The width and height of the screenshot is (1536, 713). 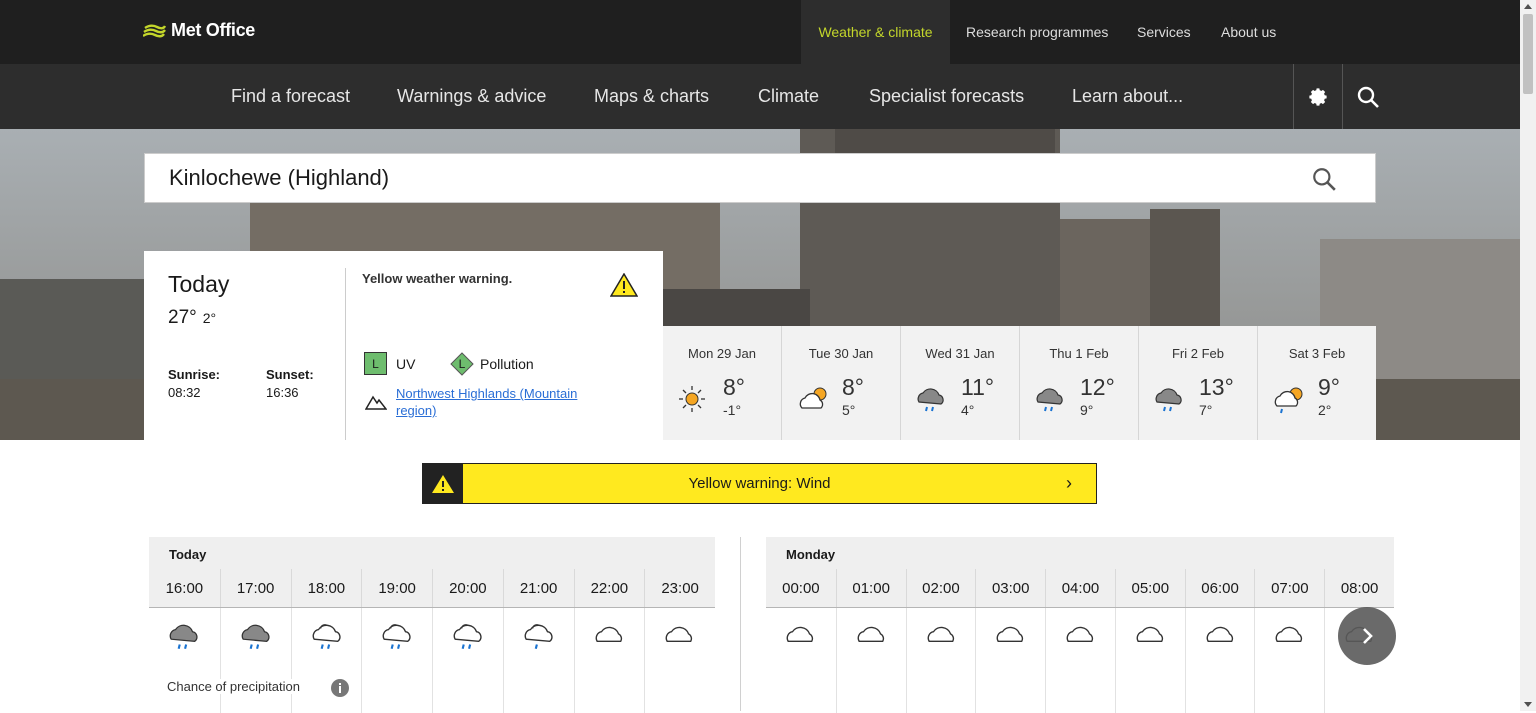 I want to click on nav-find-a-forecast: Find a forecast, so click(x=290, y=96).